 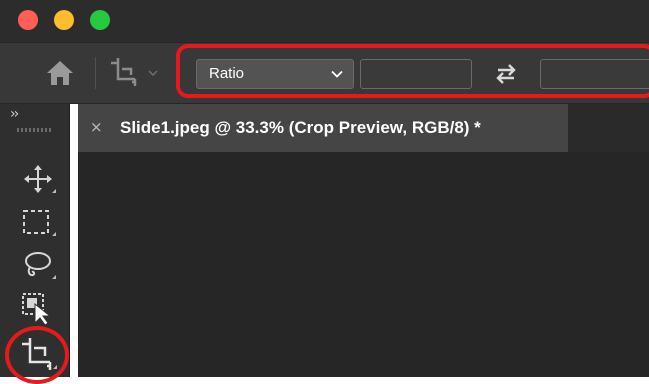 What do you see at coordinates (100, 20) in the screenshot?
I see `zoom-window-button` at bounding box center [100, 20].